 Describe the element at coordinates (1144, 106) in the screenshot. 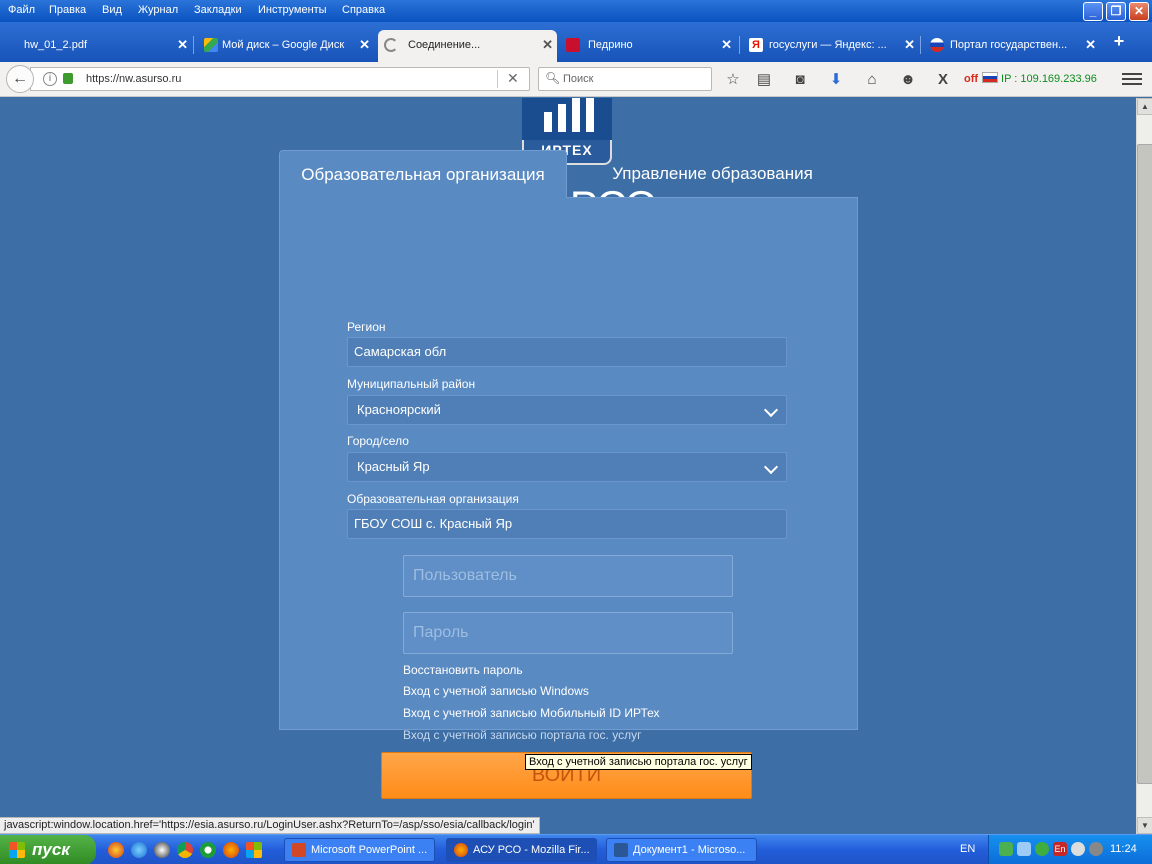

I see `scroll-up-arrow-icon: ▲` at that location.